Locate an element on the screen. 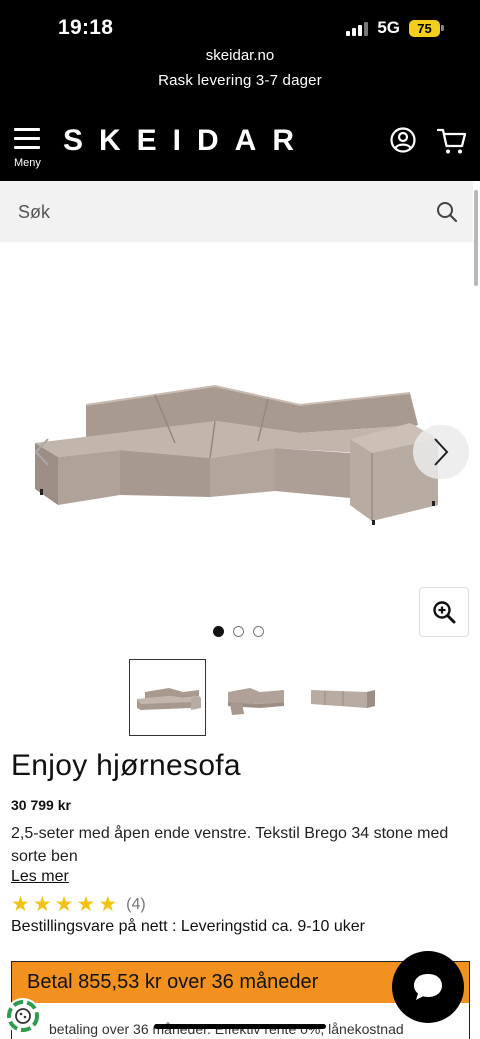 This screenshot has height=1039, width=480. product-rating: ★ ★ ★ ★ ★ (4) is located at coordinates (78, 904).